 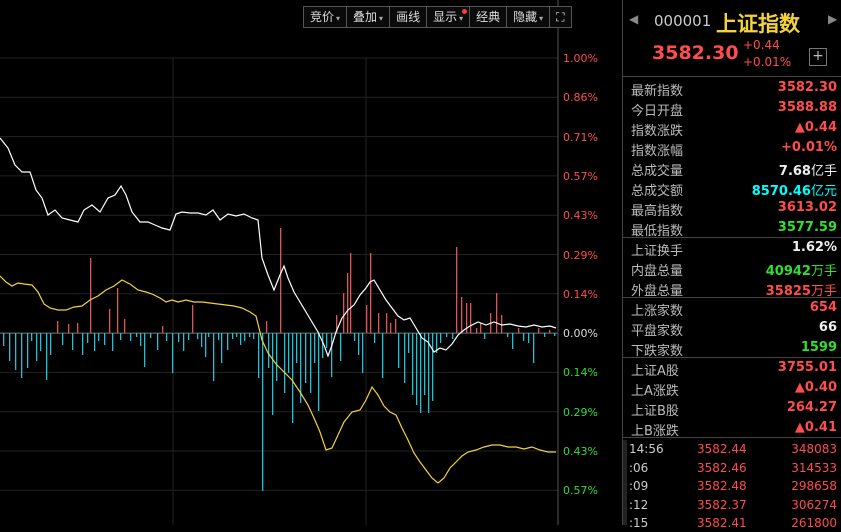 I want to click on stat-row: 最低指数 3577.59, so click(x=730, y=228).